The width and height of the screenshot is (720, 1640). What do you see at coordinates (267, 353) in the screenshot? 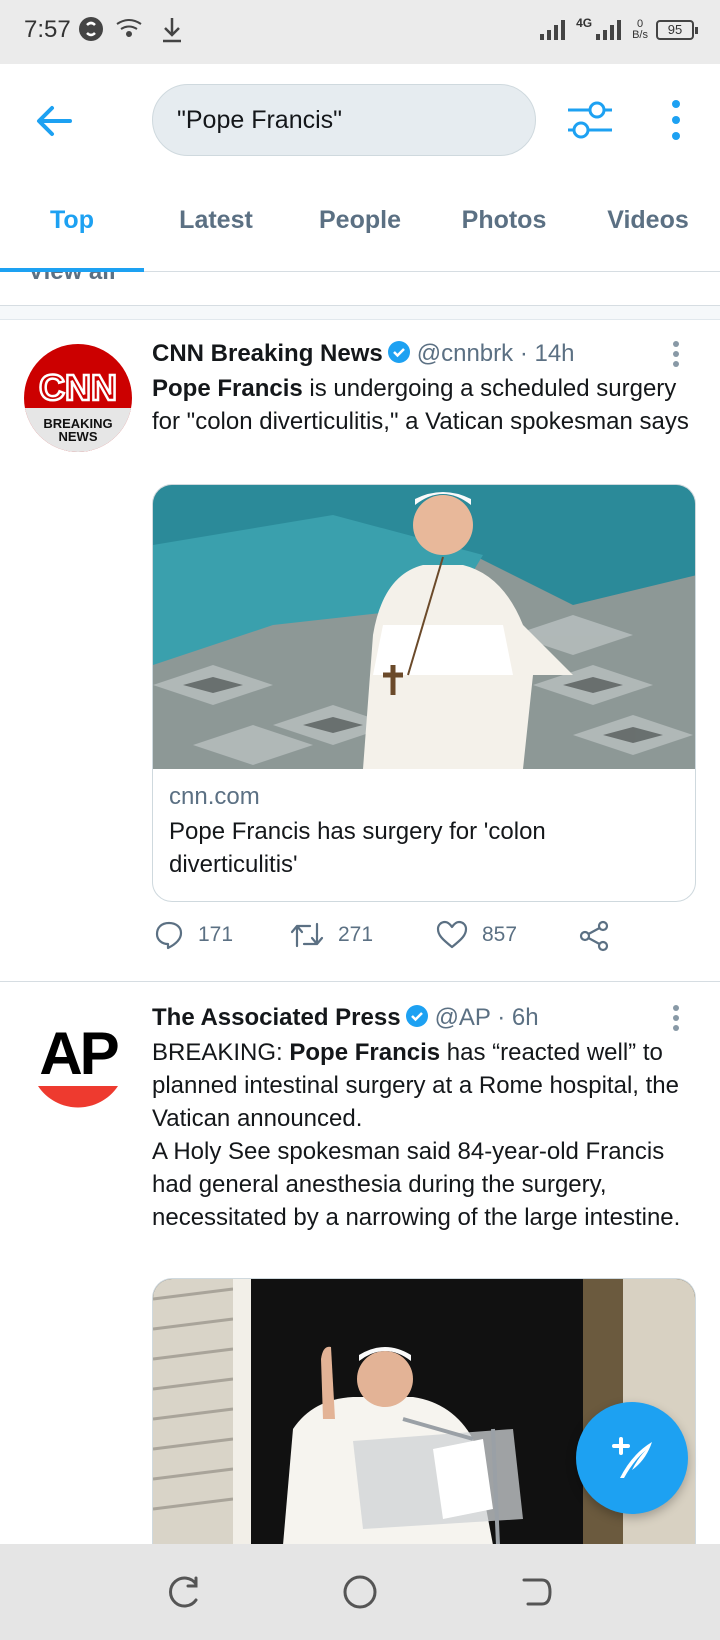
I see `author-name: CNN Breaking News` at bounding box center [267, 353].